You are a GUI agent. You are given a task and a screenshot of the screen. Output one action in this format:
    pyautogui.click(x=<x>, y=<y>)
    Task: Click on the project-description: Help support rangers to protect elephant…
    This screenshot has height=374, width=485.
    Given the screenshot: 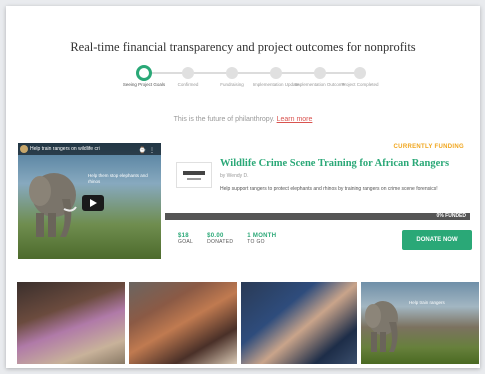 What is the action you would take?
    pyautogui.click(x=329, y=189)
    